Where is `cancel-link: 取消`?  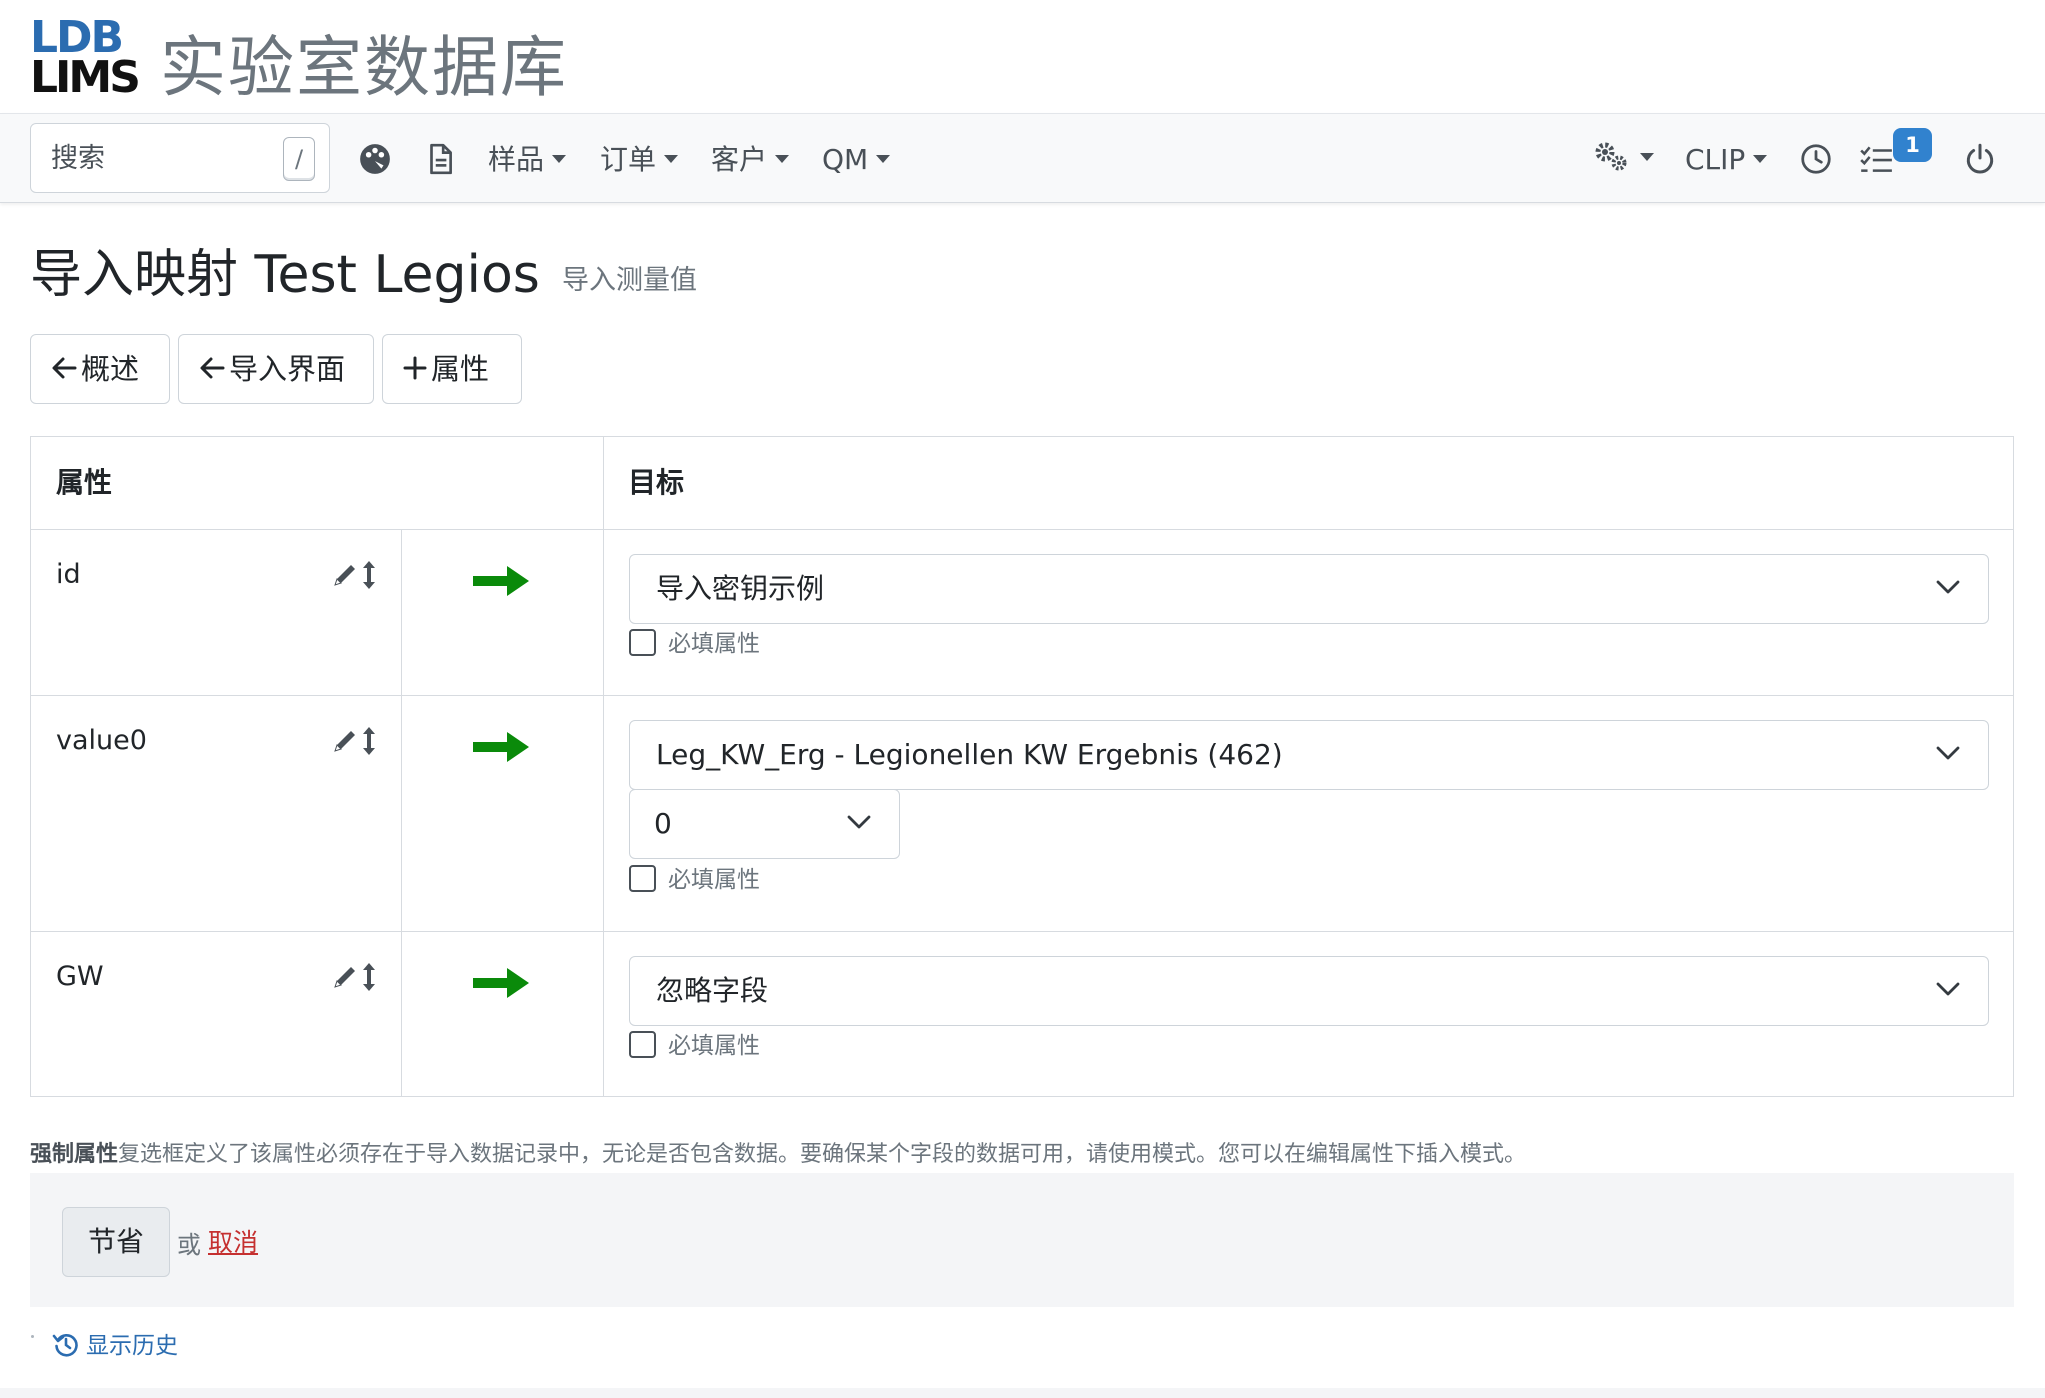
cancel-link: 取消 is located at coordinates (233, 1241).